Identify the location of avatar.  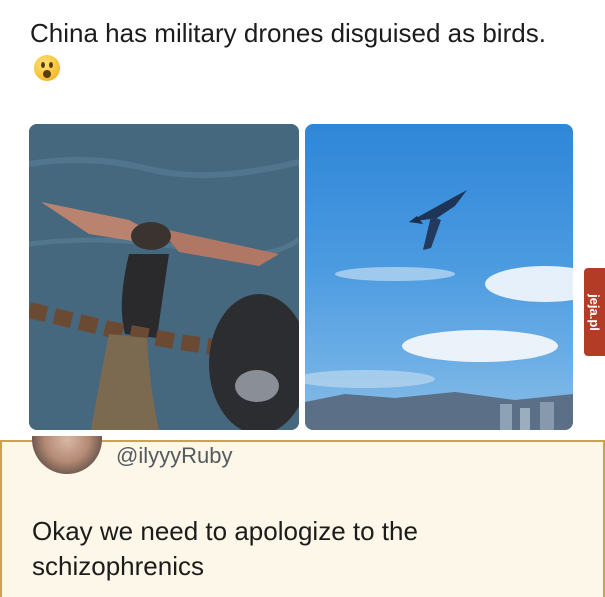
(67, 455).